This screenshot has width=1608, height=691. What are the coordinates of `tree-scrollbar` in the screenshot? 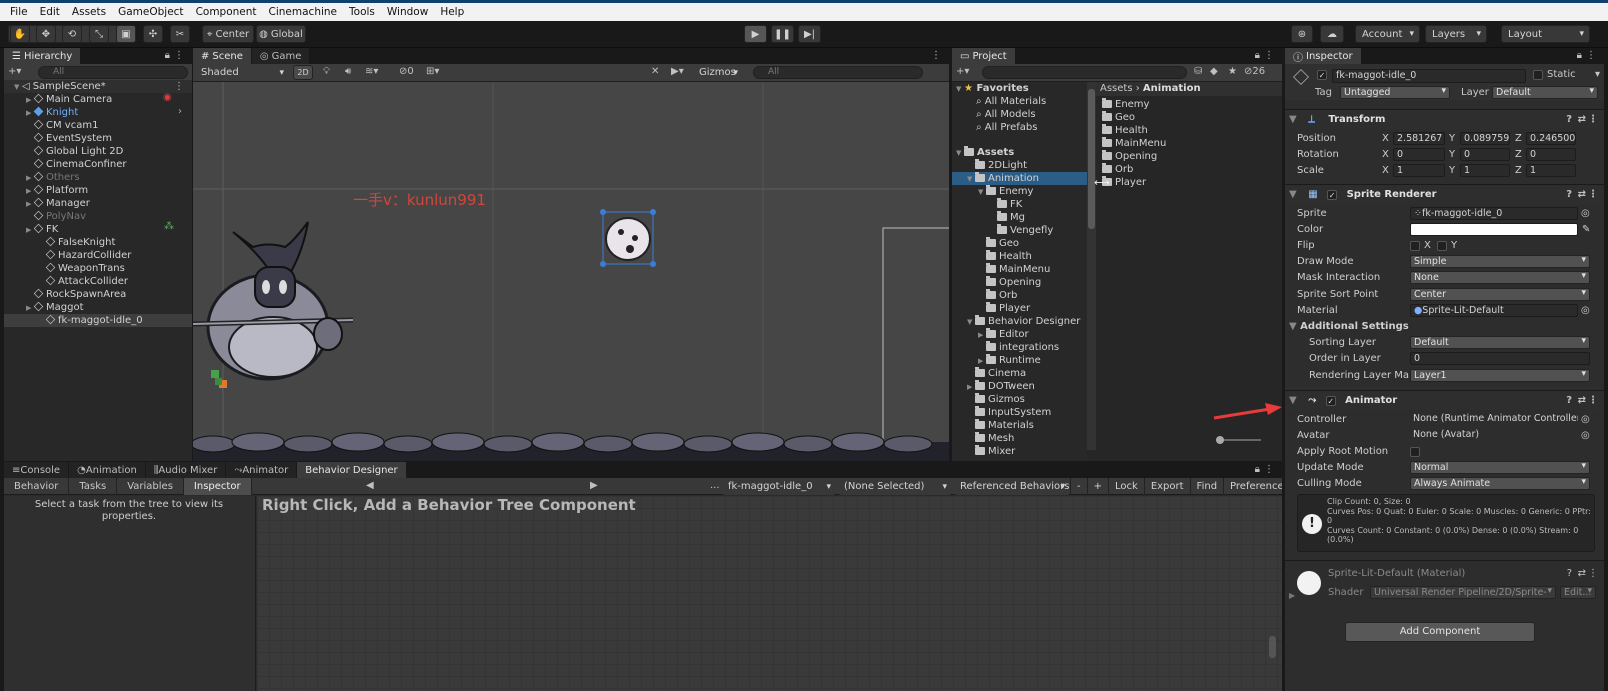 It's located at (1091, 266).